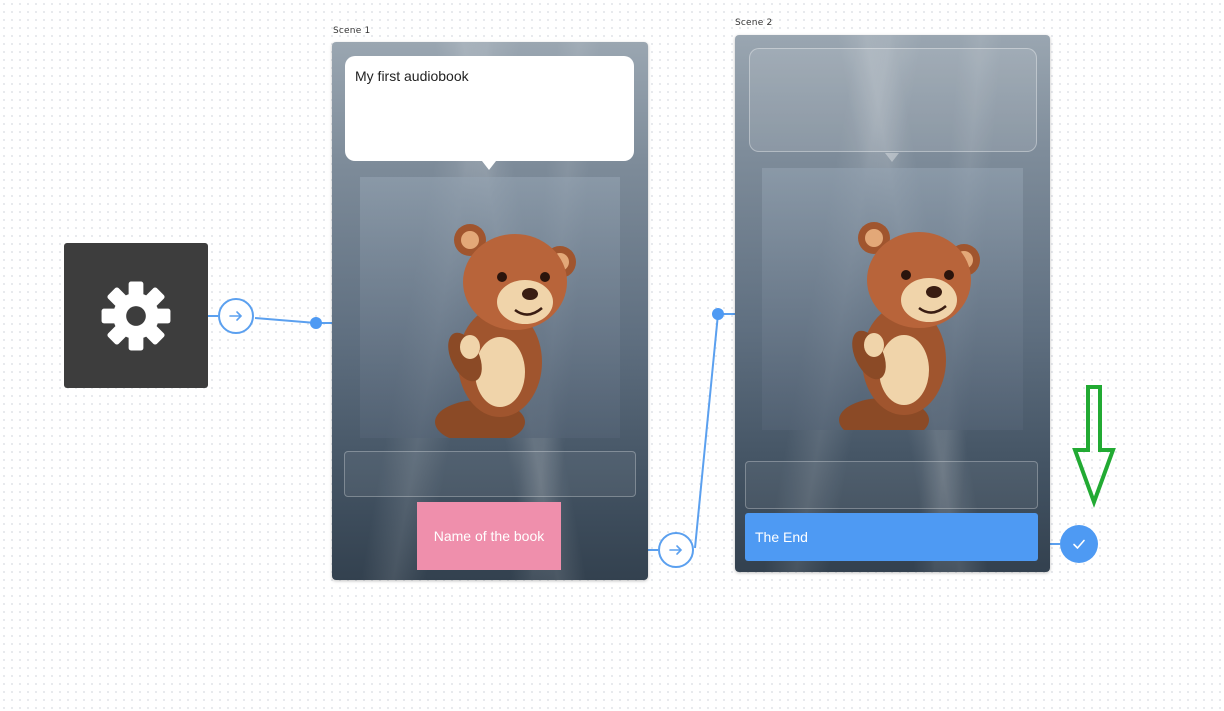 The height and width of the screenshot is (711, 1224). What do you see at coordinates (754, 23) in the screenshot?
I see `scene-2-label: Scene 2` at bounding box center [754, 23].